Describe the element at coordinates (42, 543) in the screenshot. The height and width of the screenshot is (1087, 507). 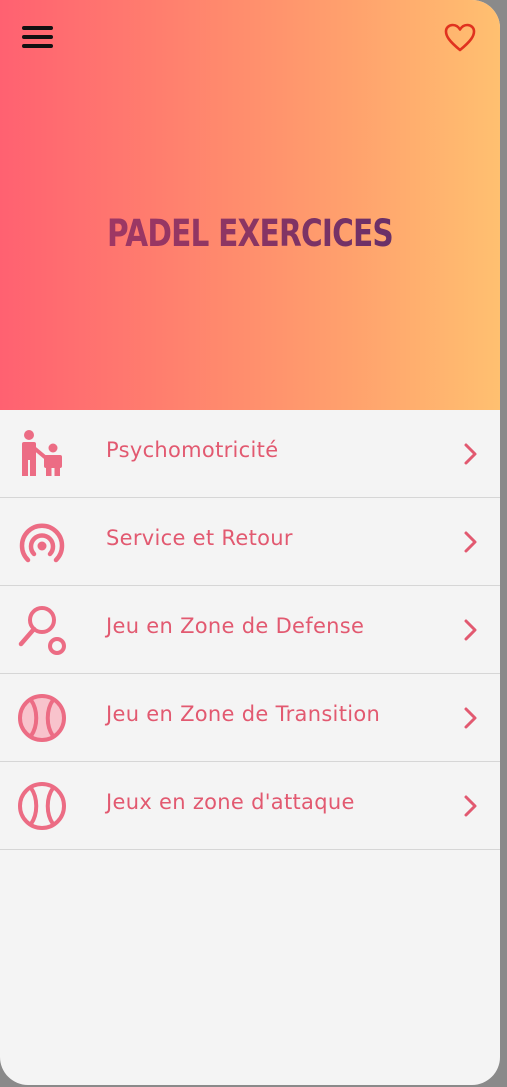
I see `signal-target-icon` at that location.